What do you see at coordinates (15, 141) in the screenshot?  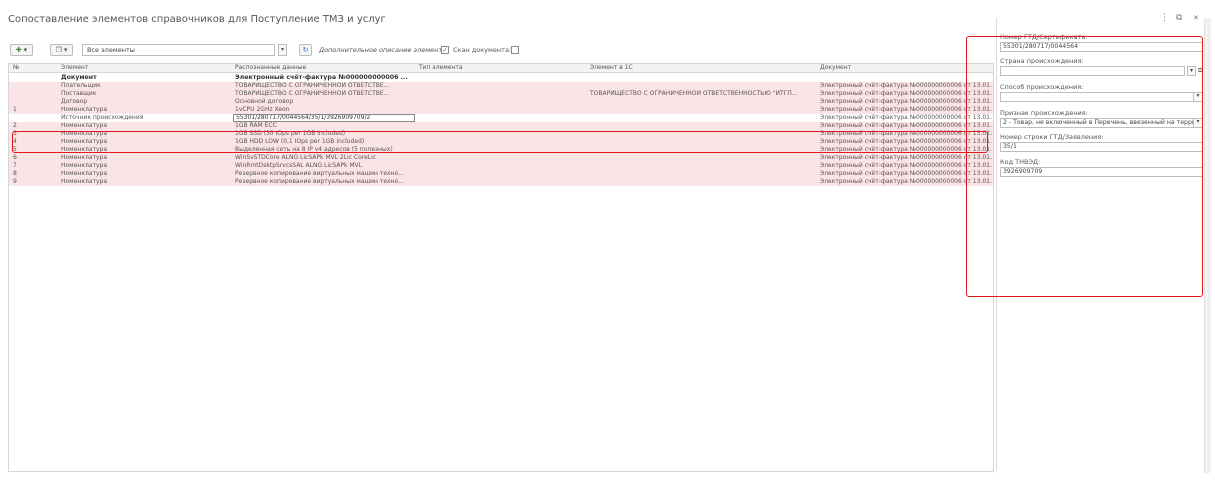 I see `row-number: 4` at bounding box center [15, 141].